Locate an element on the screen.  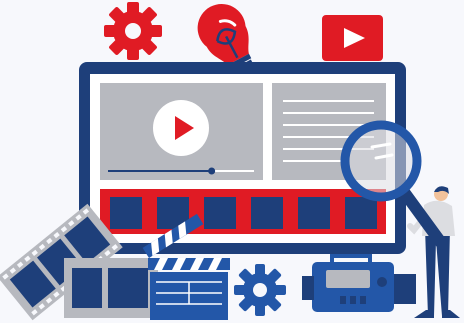
video-camera-icon is located at coordinates (359, 283).